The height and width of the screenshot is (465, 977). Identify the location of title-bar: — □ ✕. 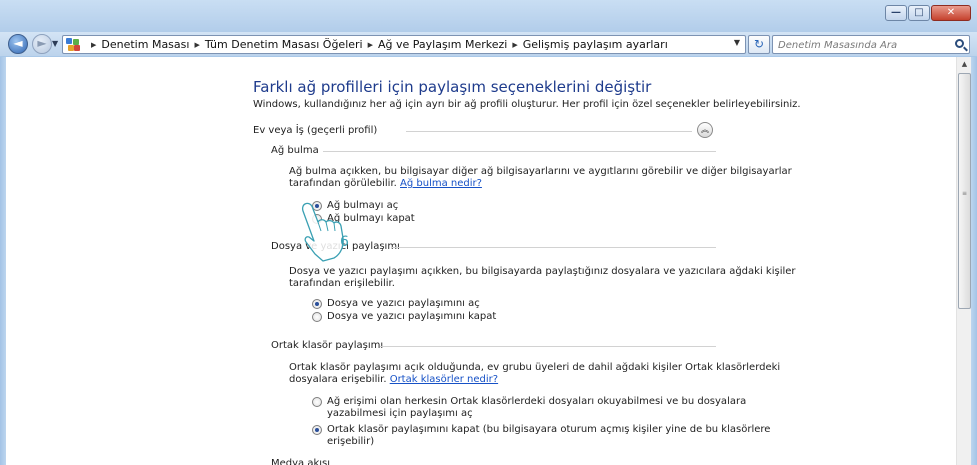
(488, 16).